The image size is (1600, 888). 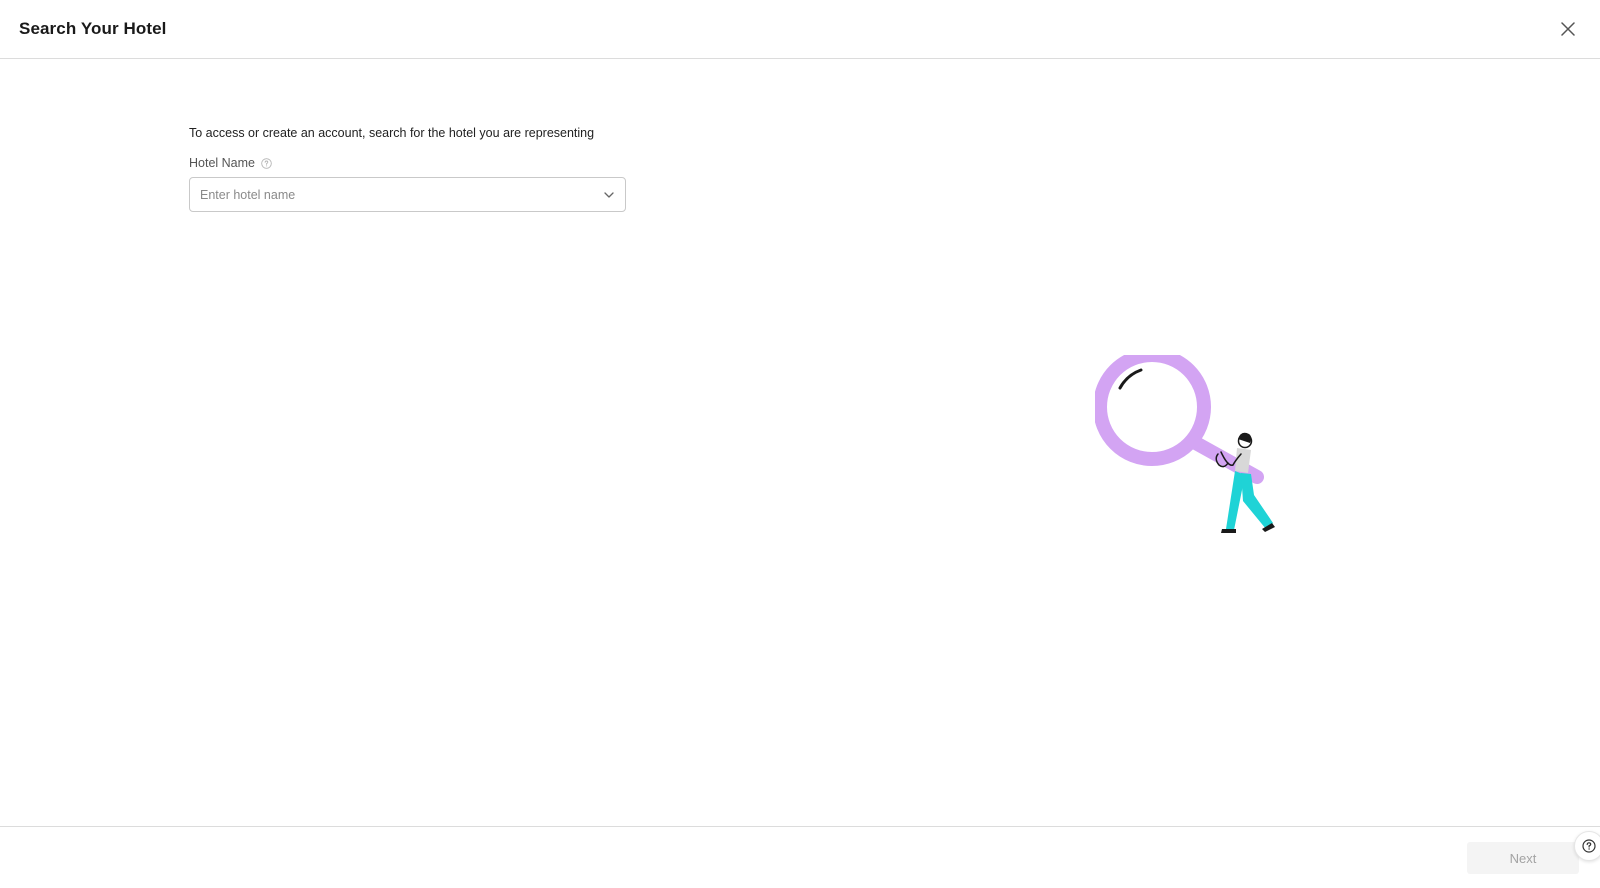 I want to click on modal-header: Search Your Hotel, so click(x=800, y=29).